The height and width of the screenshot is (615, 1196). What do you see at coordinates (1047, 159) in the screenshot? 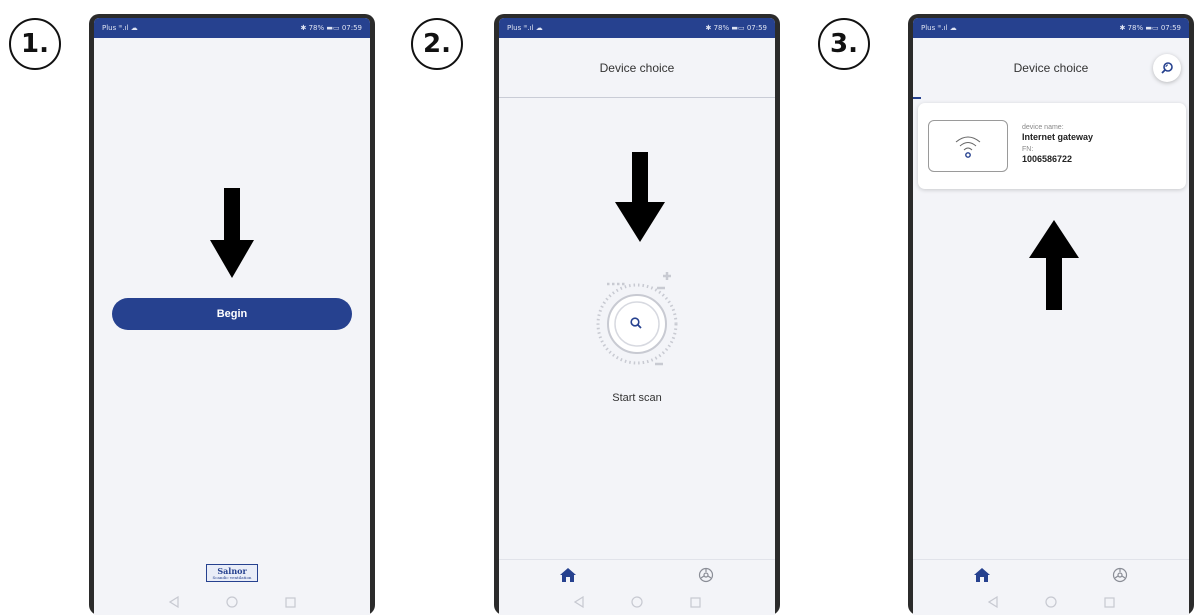
I see `device-fn-value: 1006586722` at bounding box center [1047, 159].